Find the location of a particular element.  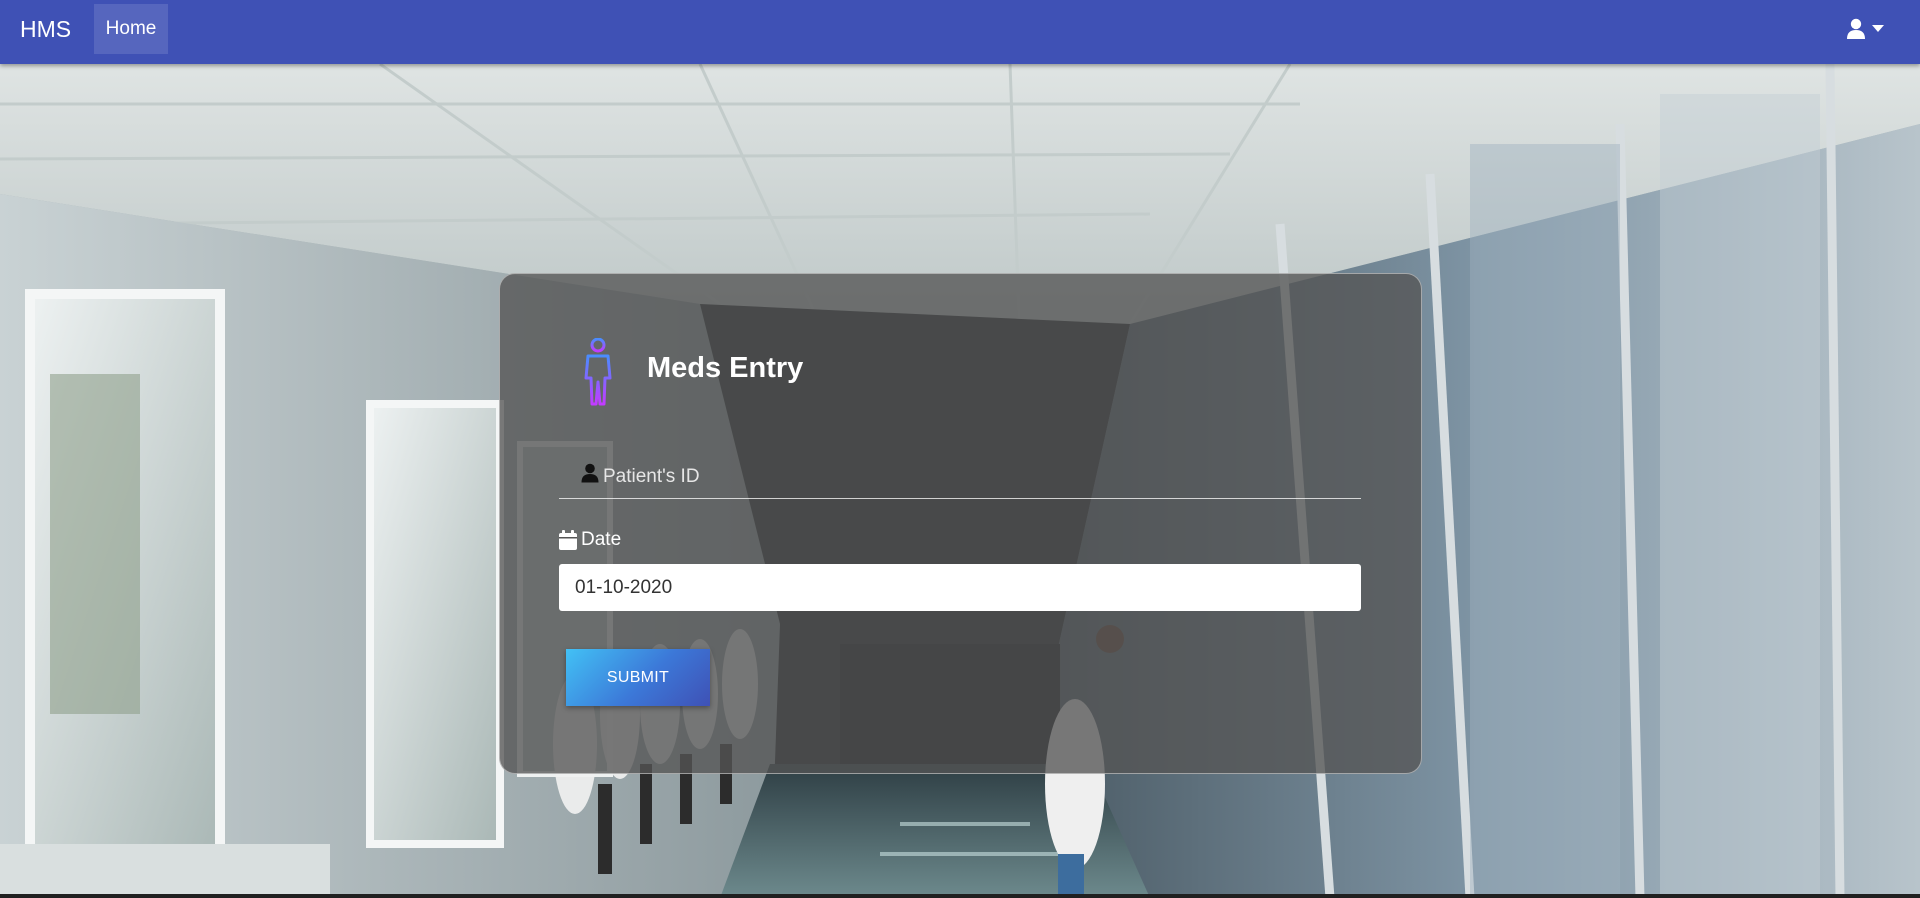

date-label: Date is located at coordinates (601, 539).